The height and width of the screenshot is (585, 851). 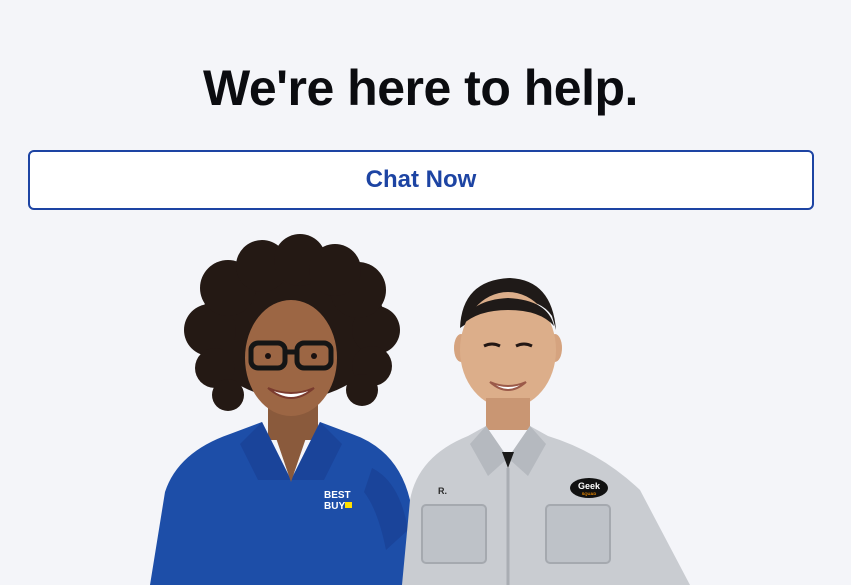 I want to click on page-headline: We're here to help., so click(x=420, y=88).